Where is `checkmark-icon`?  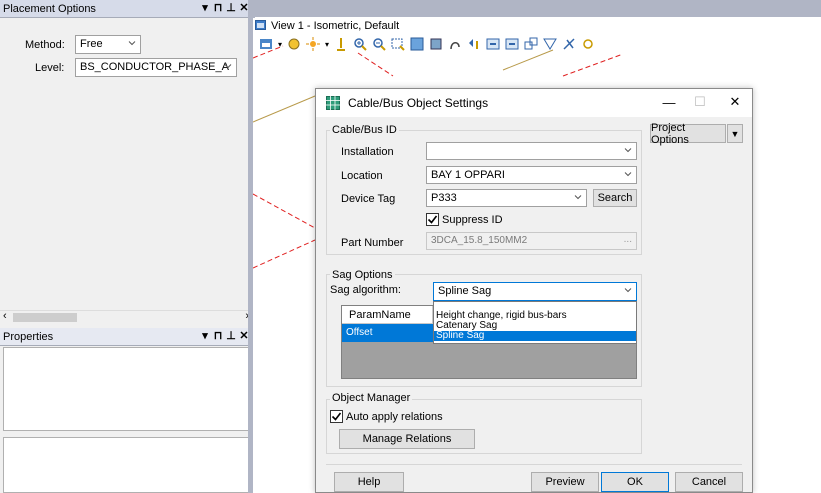
checkmark-icon is located at coordinates (336, 416).